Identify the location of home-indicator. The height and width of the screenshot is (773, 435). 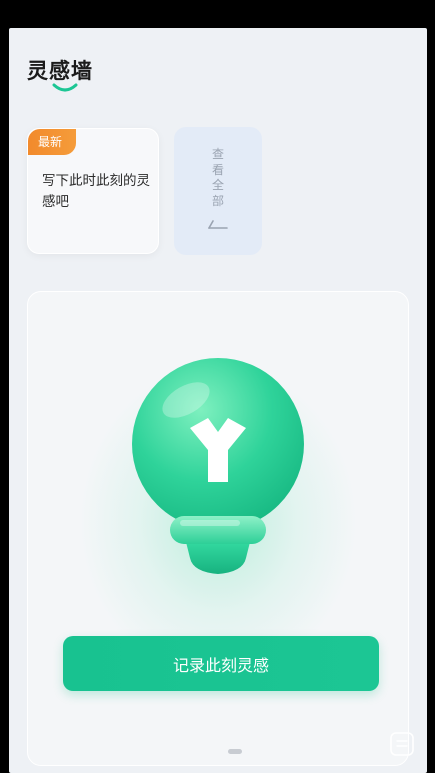
(235, 751).